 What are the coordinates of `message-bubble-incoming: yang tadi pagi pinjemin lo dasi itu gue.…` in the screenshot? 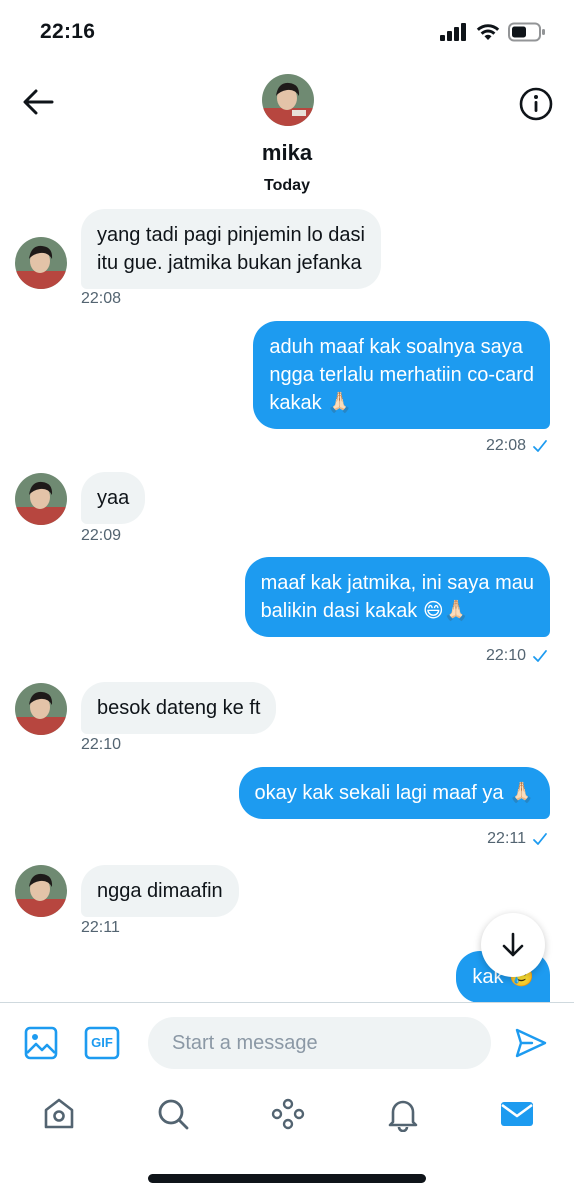 It's located at (231, 249).